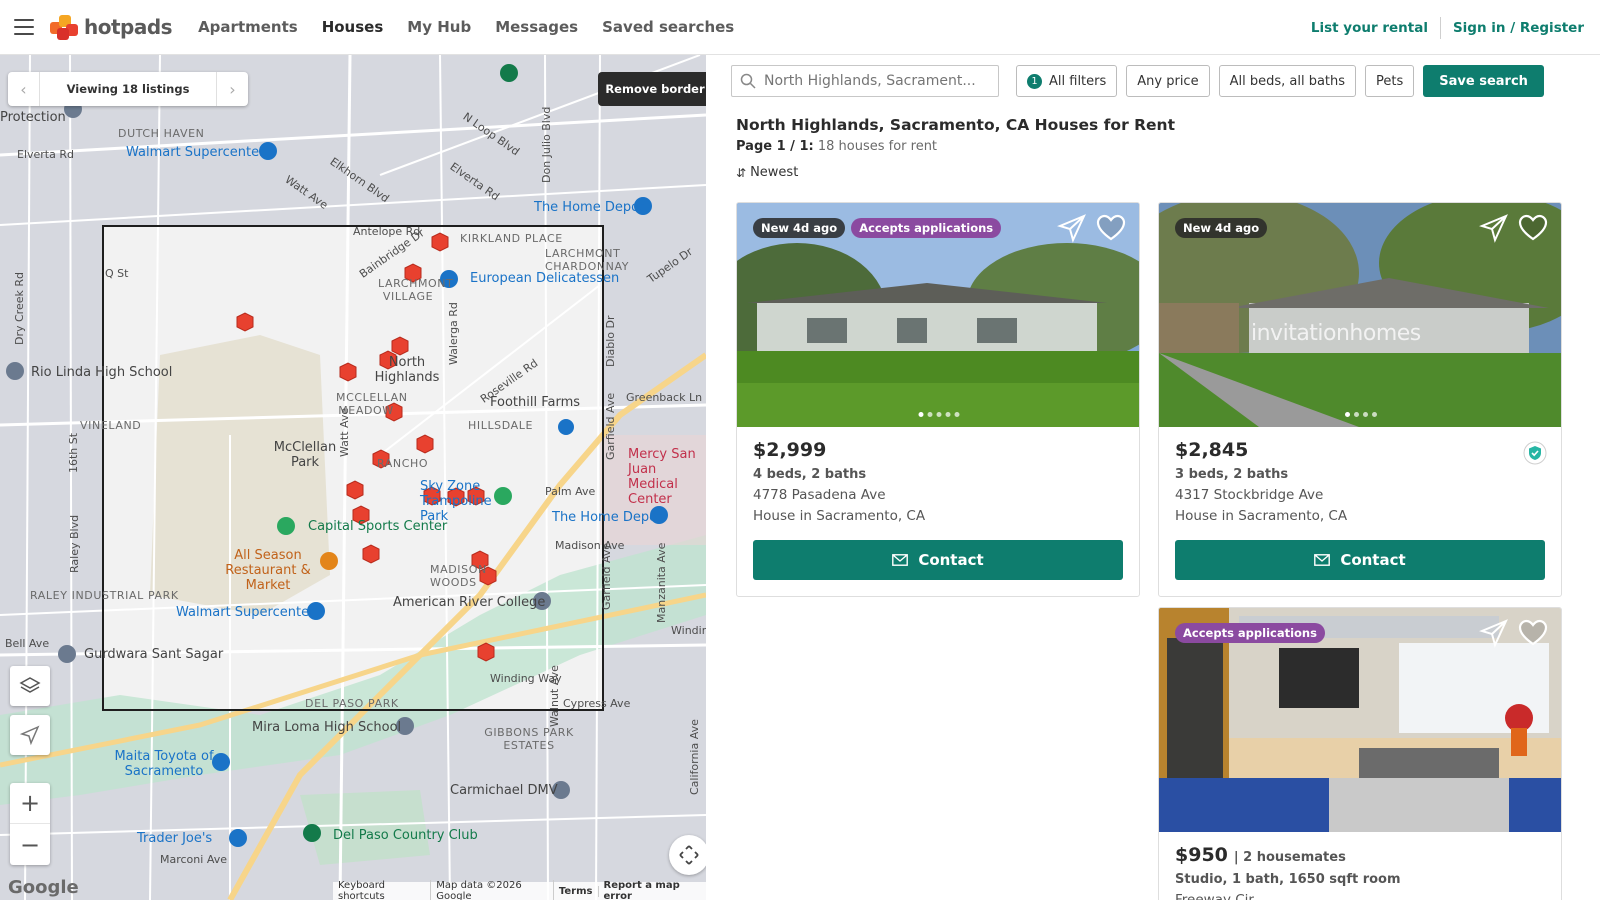 This screenshot has width=1600, height=900. I want to click on map-label: 16th St, so click(73, 452).